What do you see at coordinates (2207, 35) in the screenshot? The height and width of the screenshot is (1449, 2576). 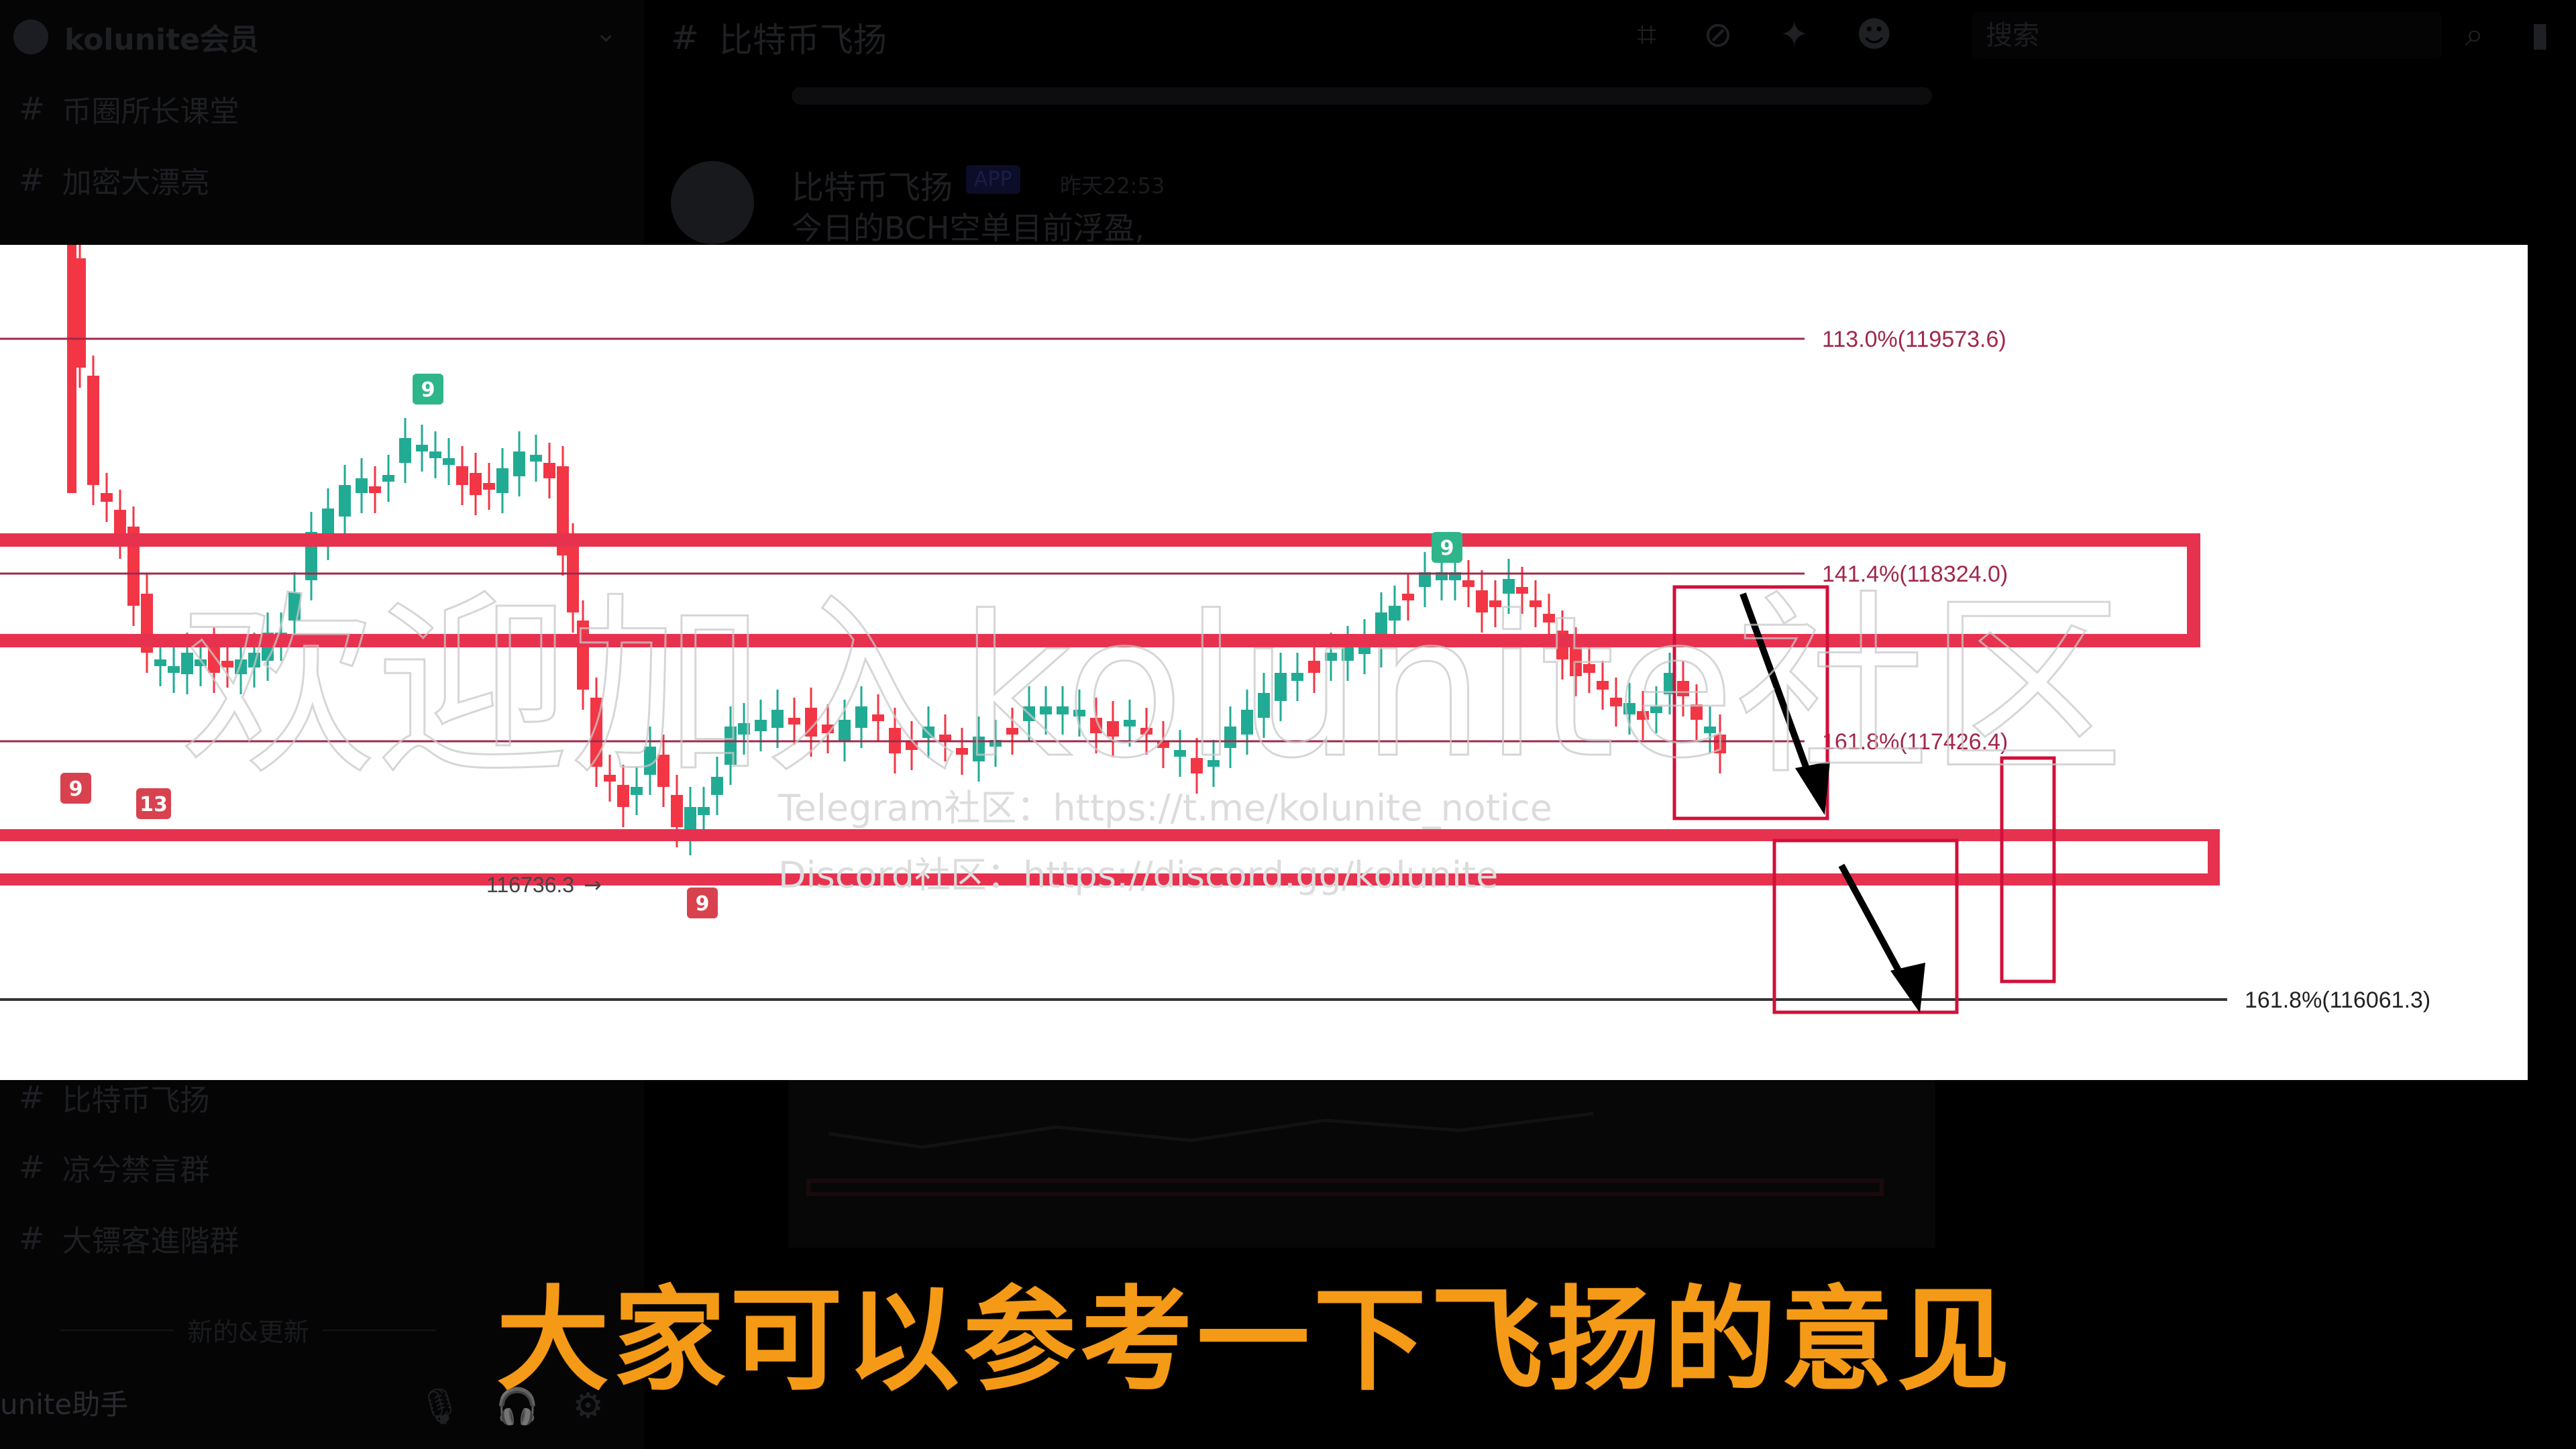 I see `search-input: 搜索` at bounding box center [2207, 35].